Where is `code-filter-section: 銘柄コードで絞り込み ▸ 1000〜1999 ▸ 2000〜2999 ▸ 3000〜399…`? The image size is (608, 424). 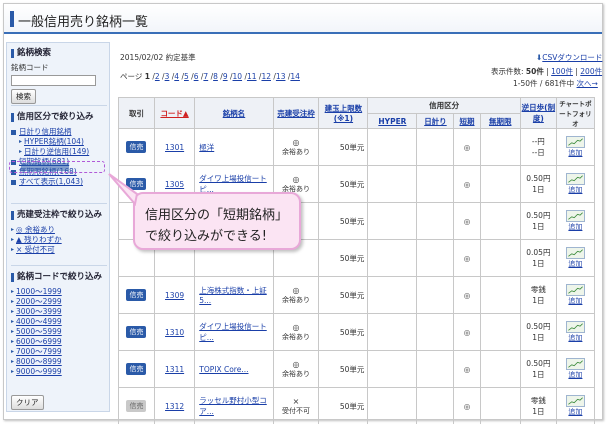 code-filter-section: 銘柄コードで絞り込み ▸ 1000〜1999 ▸ 2000〜2999 ▸ 3000〜399… is located at coordinates (56, 324).